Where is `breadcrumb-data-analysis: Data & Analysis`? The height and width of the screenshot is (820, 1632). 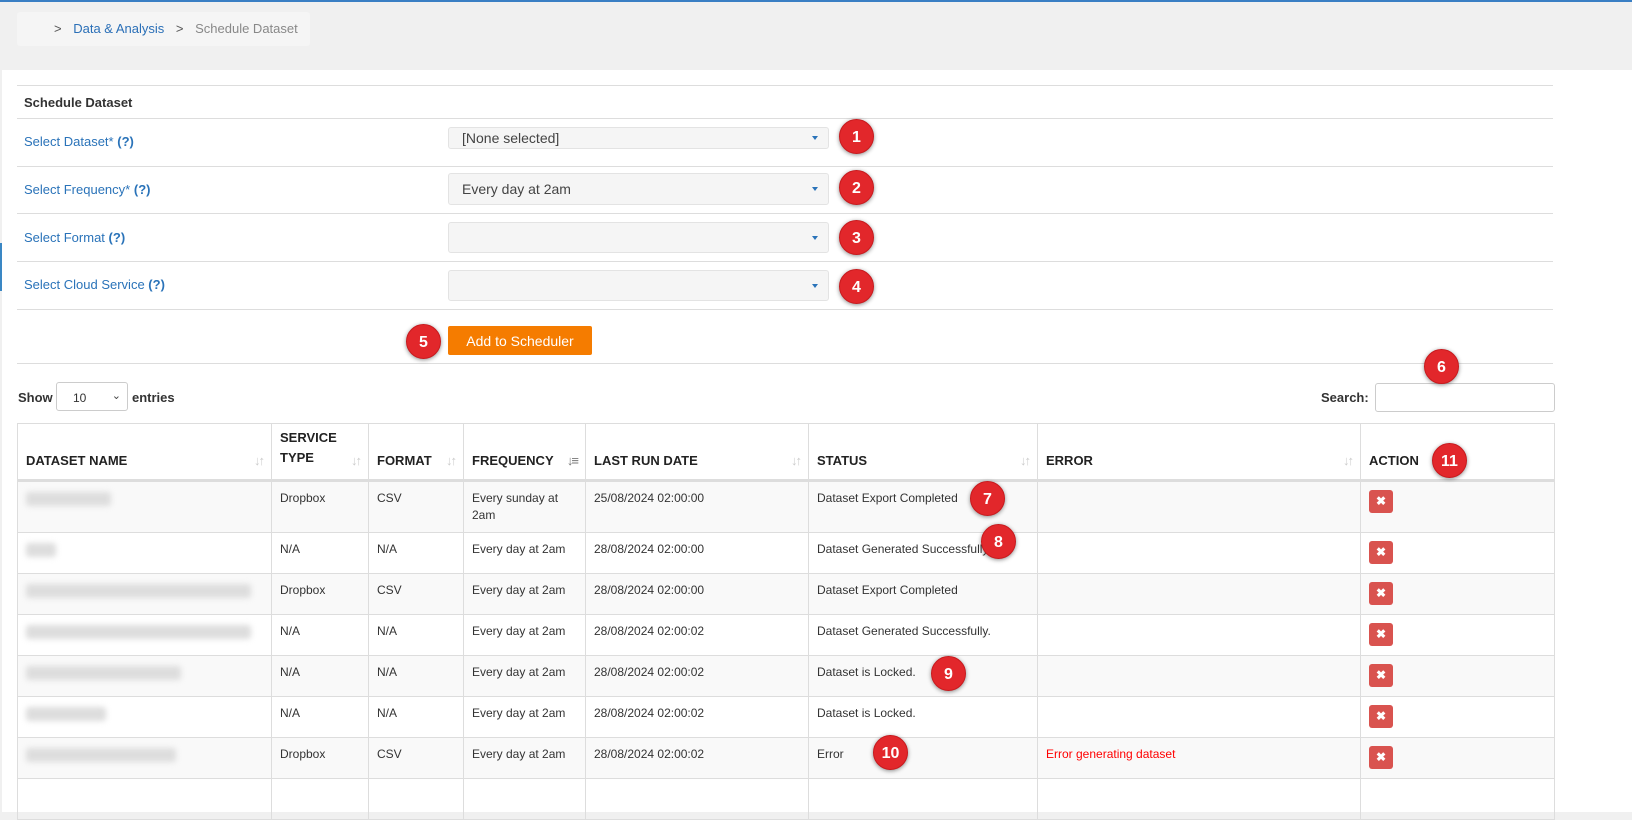
breadcrumb-data-analysis: Data & Analysis is located at coordinates (118, 28).